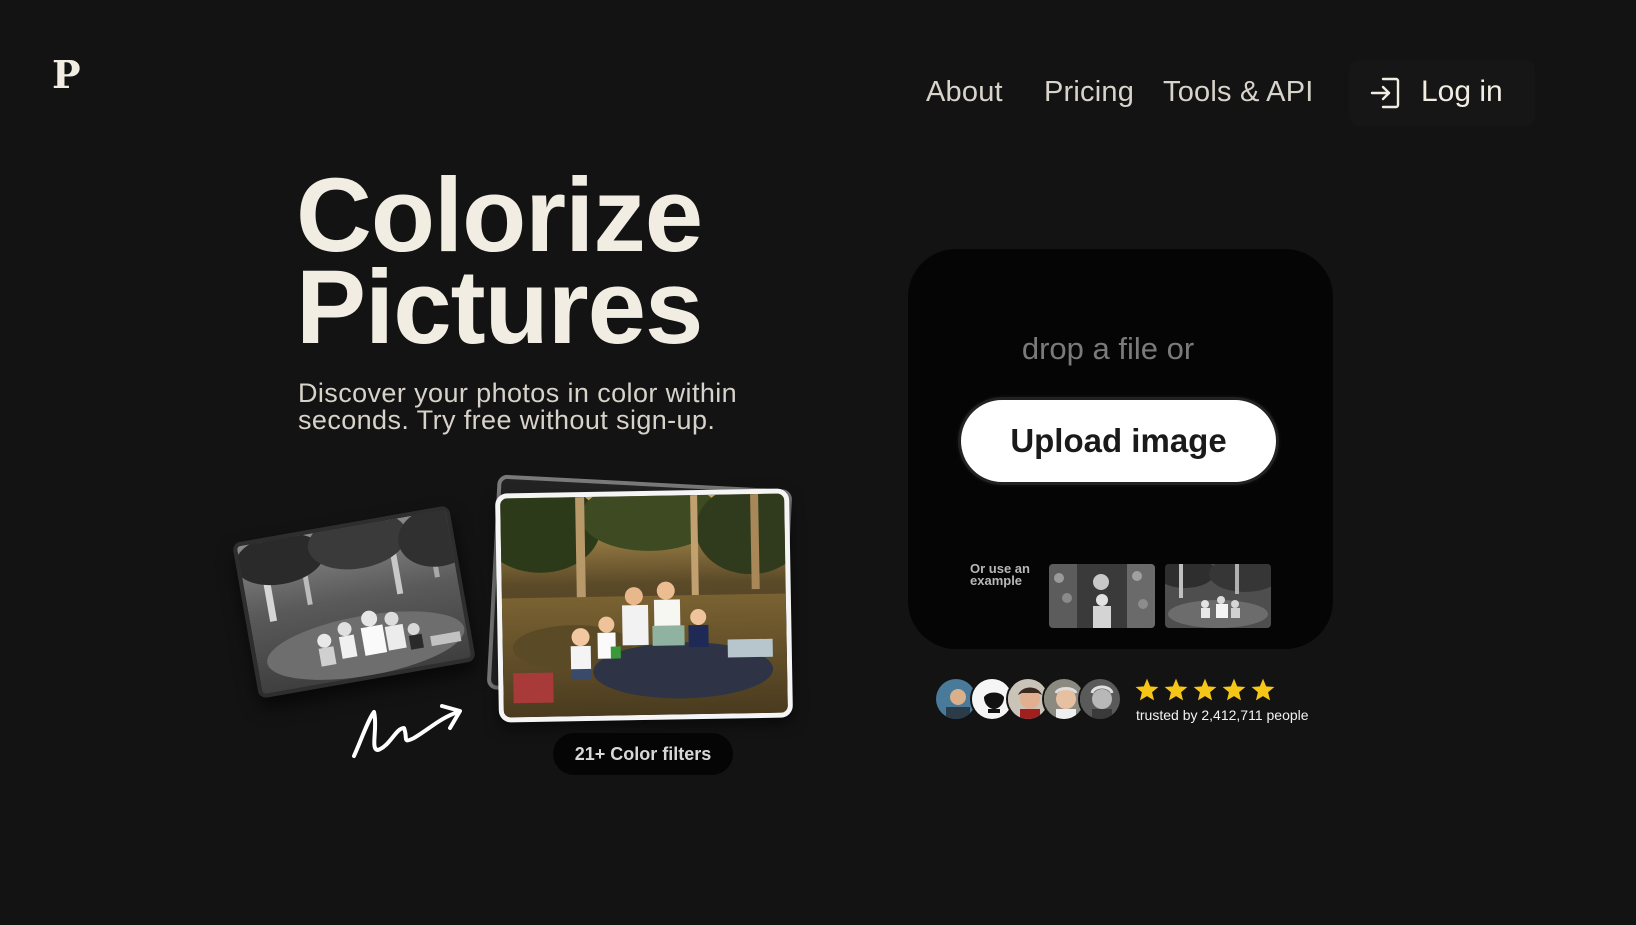 Image resolution: width=1636 pixels, height=925 pixels. What do you see at coordinates (499, 307) in the screenshot?
I see `hero-title-line-2: Pictures` at bounding box center [499, 307].